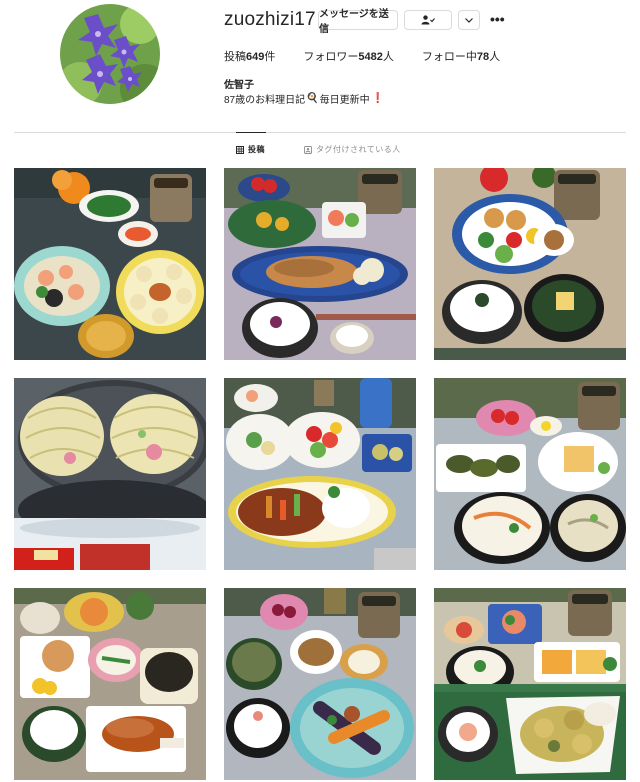 This screenshot has height=782, width=640. Describe the element at coordinates (344, 100) in the screenshot. I see `bio-text-after: 毎日更新中` at that location.